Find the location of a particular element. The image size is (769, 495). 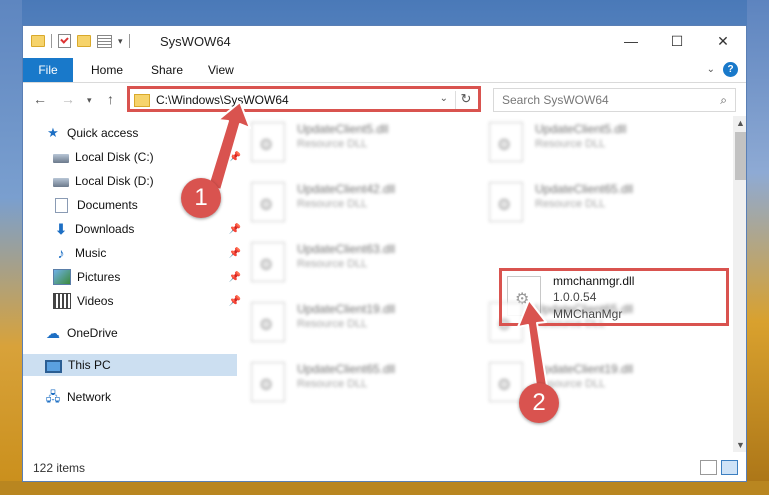

ribbon-tabs: File Home Share View ⌄ ? is located at coordinates (384, 70).